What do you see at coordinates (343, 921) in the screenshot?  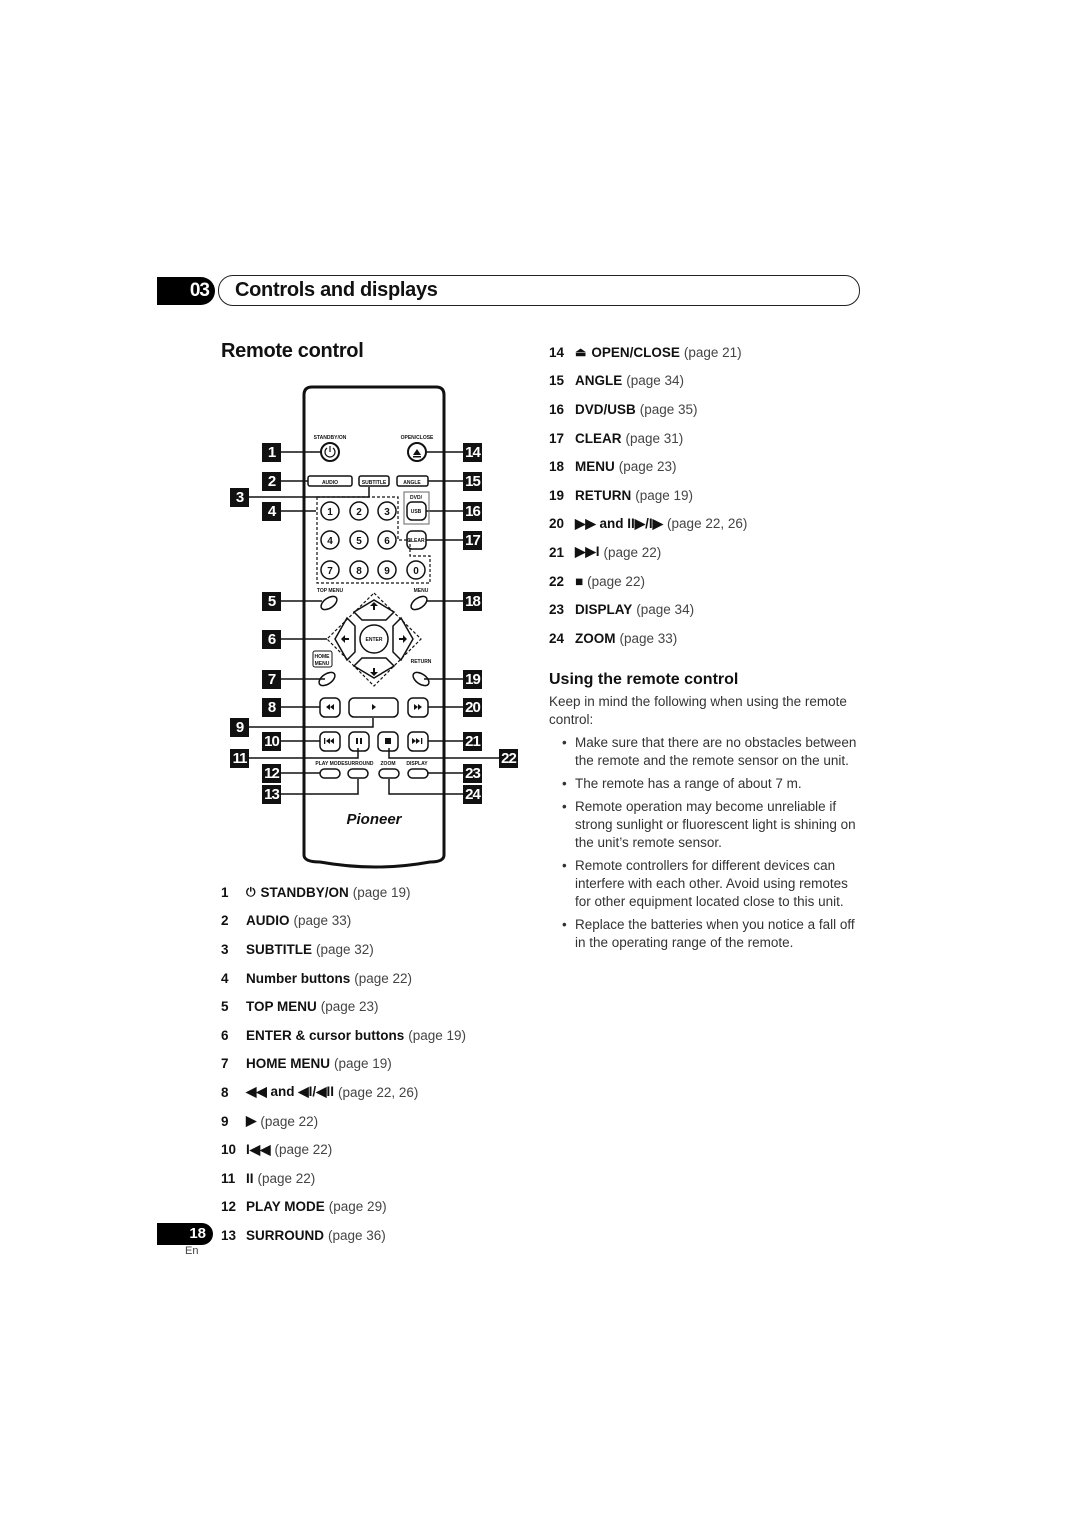 I see `legend-item: 2 AUDIO (page 33)` at bounding box center [343, 921].